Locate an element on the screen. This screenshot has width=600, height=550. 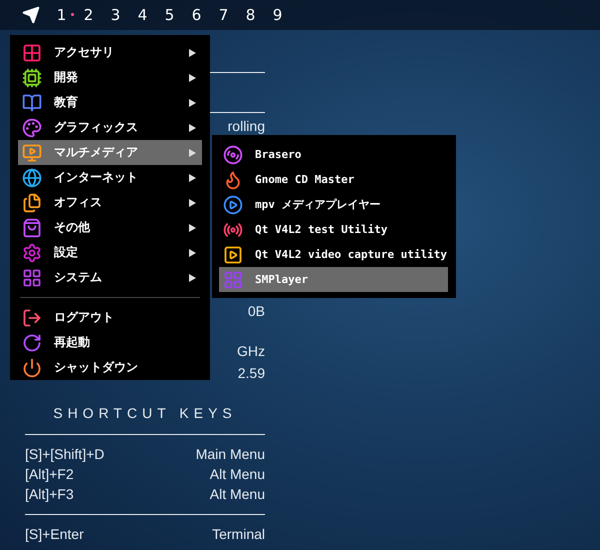
info-text: GHz is located at coordinates (251, 351).